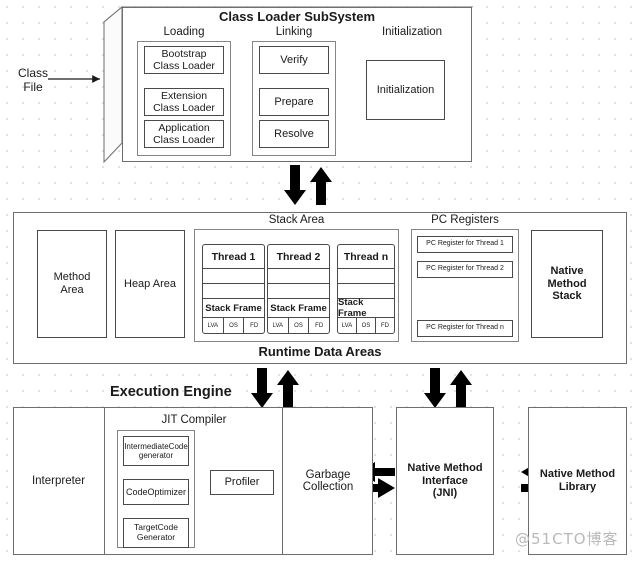 The image size is (641, 564). I want to click on heap-area-label: Heap Area, so click(150, 283).